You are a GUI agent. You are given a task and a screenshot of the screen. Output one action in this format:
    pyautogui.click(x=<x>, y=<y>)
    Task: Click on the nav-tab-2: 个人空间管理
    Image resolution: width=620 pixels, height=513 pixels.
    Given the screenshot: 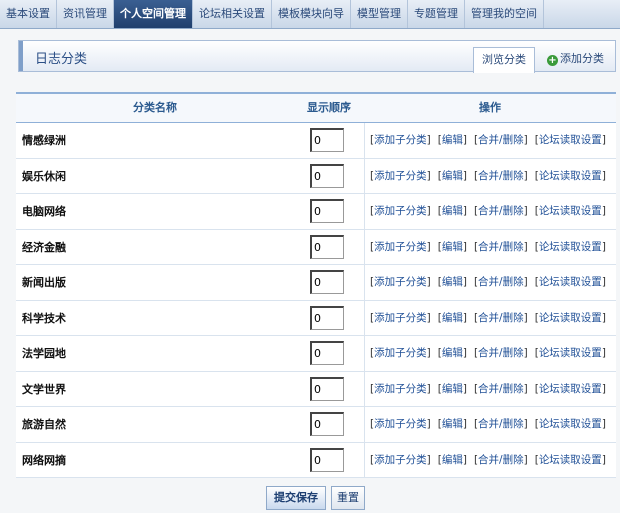 What is the action you would take?
    pyautogui.click(x=153, y=14)
    